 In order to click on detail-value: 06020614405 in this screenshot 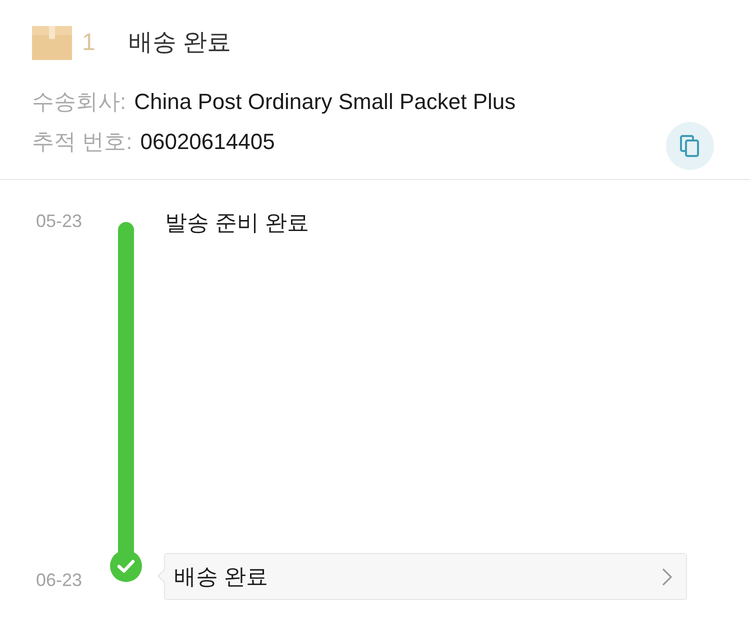, I will do `click(207, 142)`.